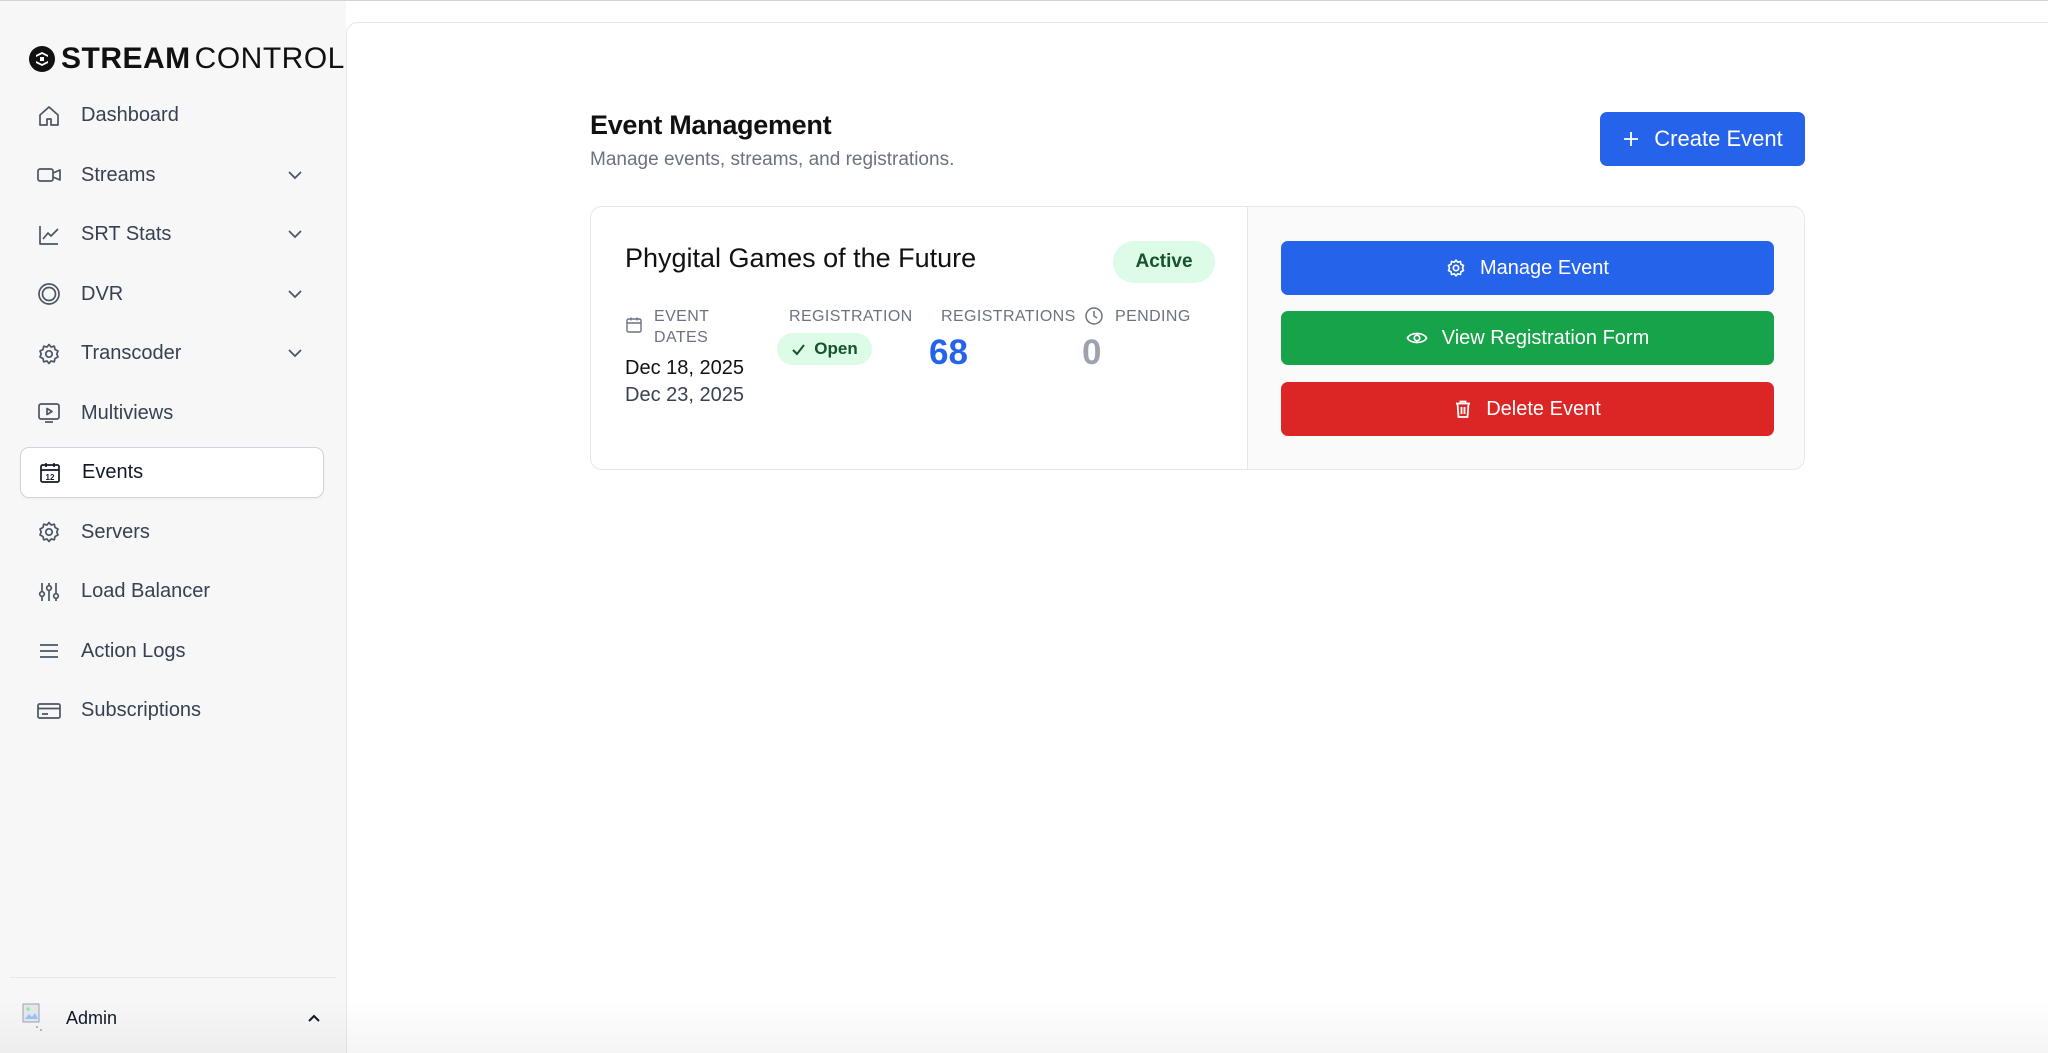  Describe the element at coordinates (49, 413) in the screenshot. I see `monitor-play-icon` at that location.